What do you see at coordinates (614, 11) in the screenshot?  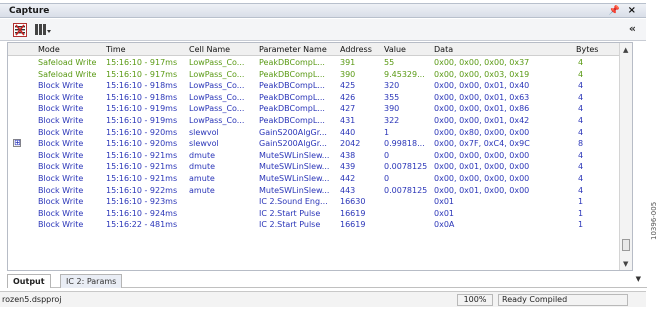 I see `pin-icon: 📌` at bounding box center [614, 11].